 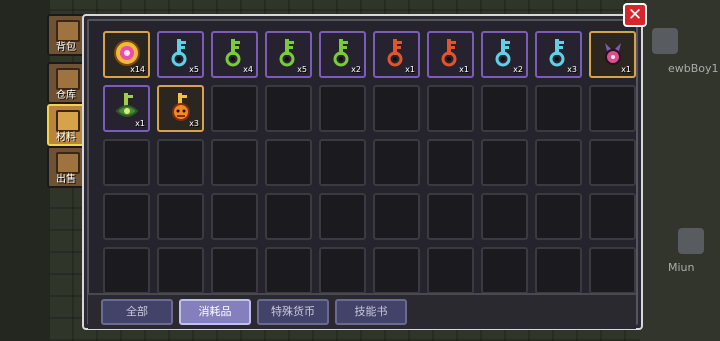 What do you see at coordinates (665, 41) in the screenshot?
I see `player-avatar` at bounding box center [665, 41].